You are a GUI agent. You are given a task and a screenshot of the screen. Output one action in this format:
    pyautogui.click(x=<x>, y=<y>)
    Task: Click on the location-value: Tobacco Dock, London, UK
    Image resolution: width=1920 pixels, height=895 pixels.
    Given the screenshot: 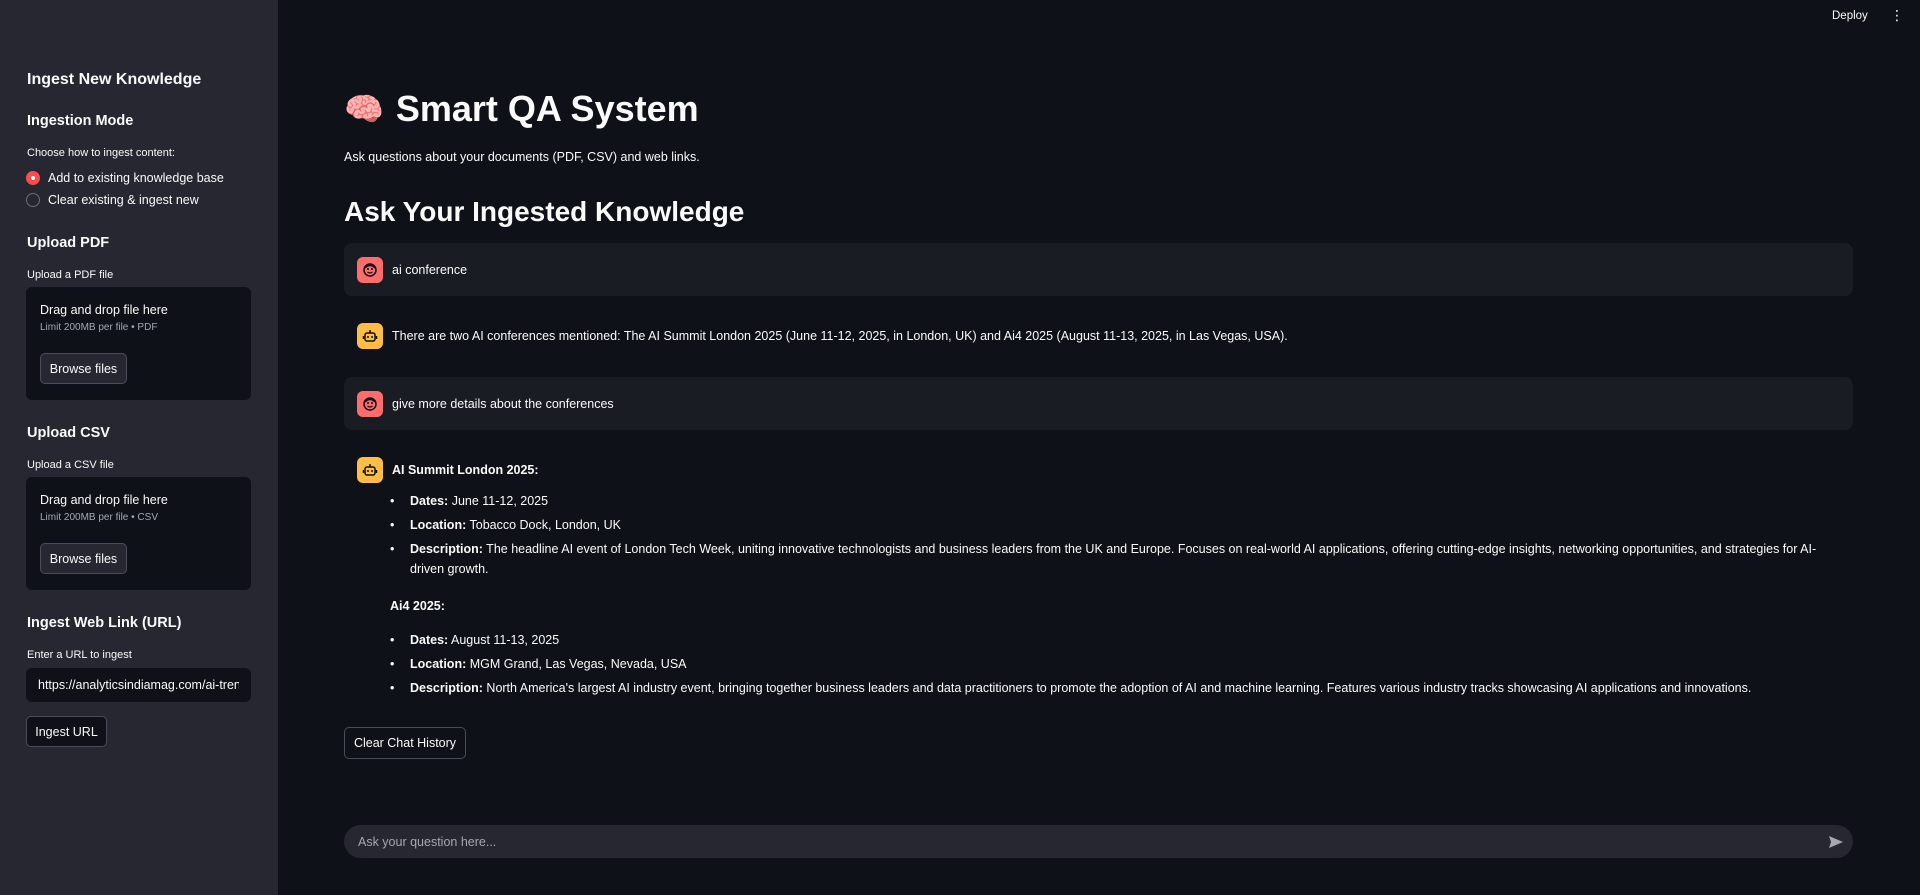 What is the action you would take?
    pyautogui.click(x=543, y=525)
    